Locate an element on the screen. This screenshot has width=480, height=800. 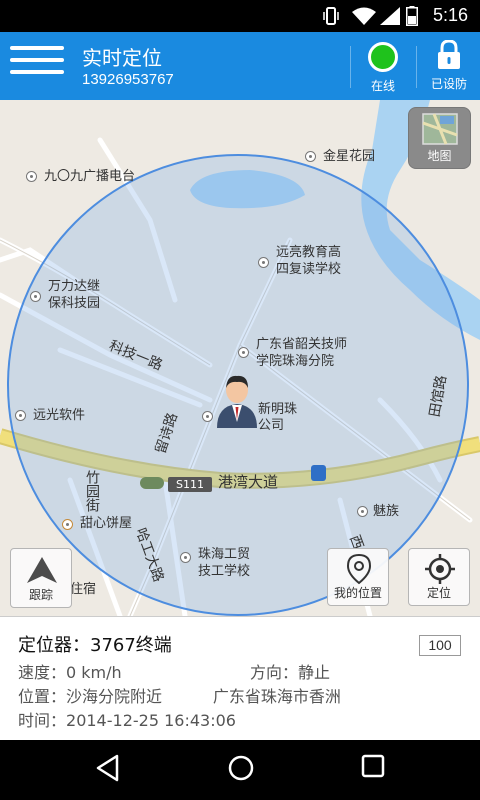
system-nav-bar is located at coordinates (240, 770).